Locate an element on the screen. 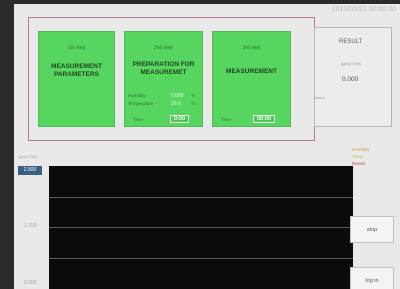  result-title: RESULT is located at coordinates (351, 42).